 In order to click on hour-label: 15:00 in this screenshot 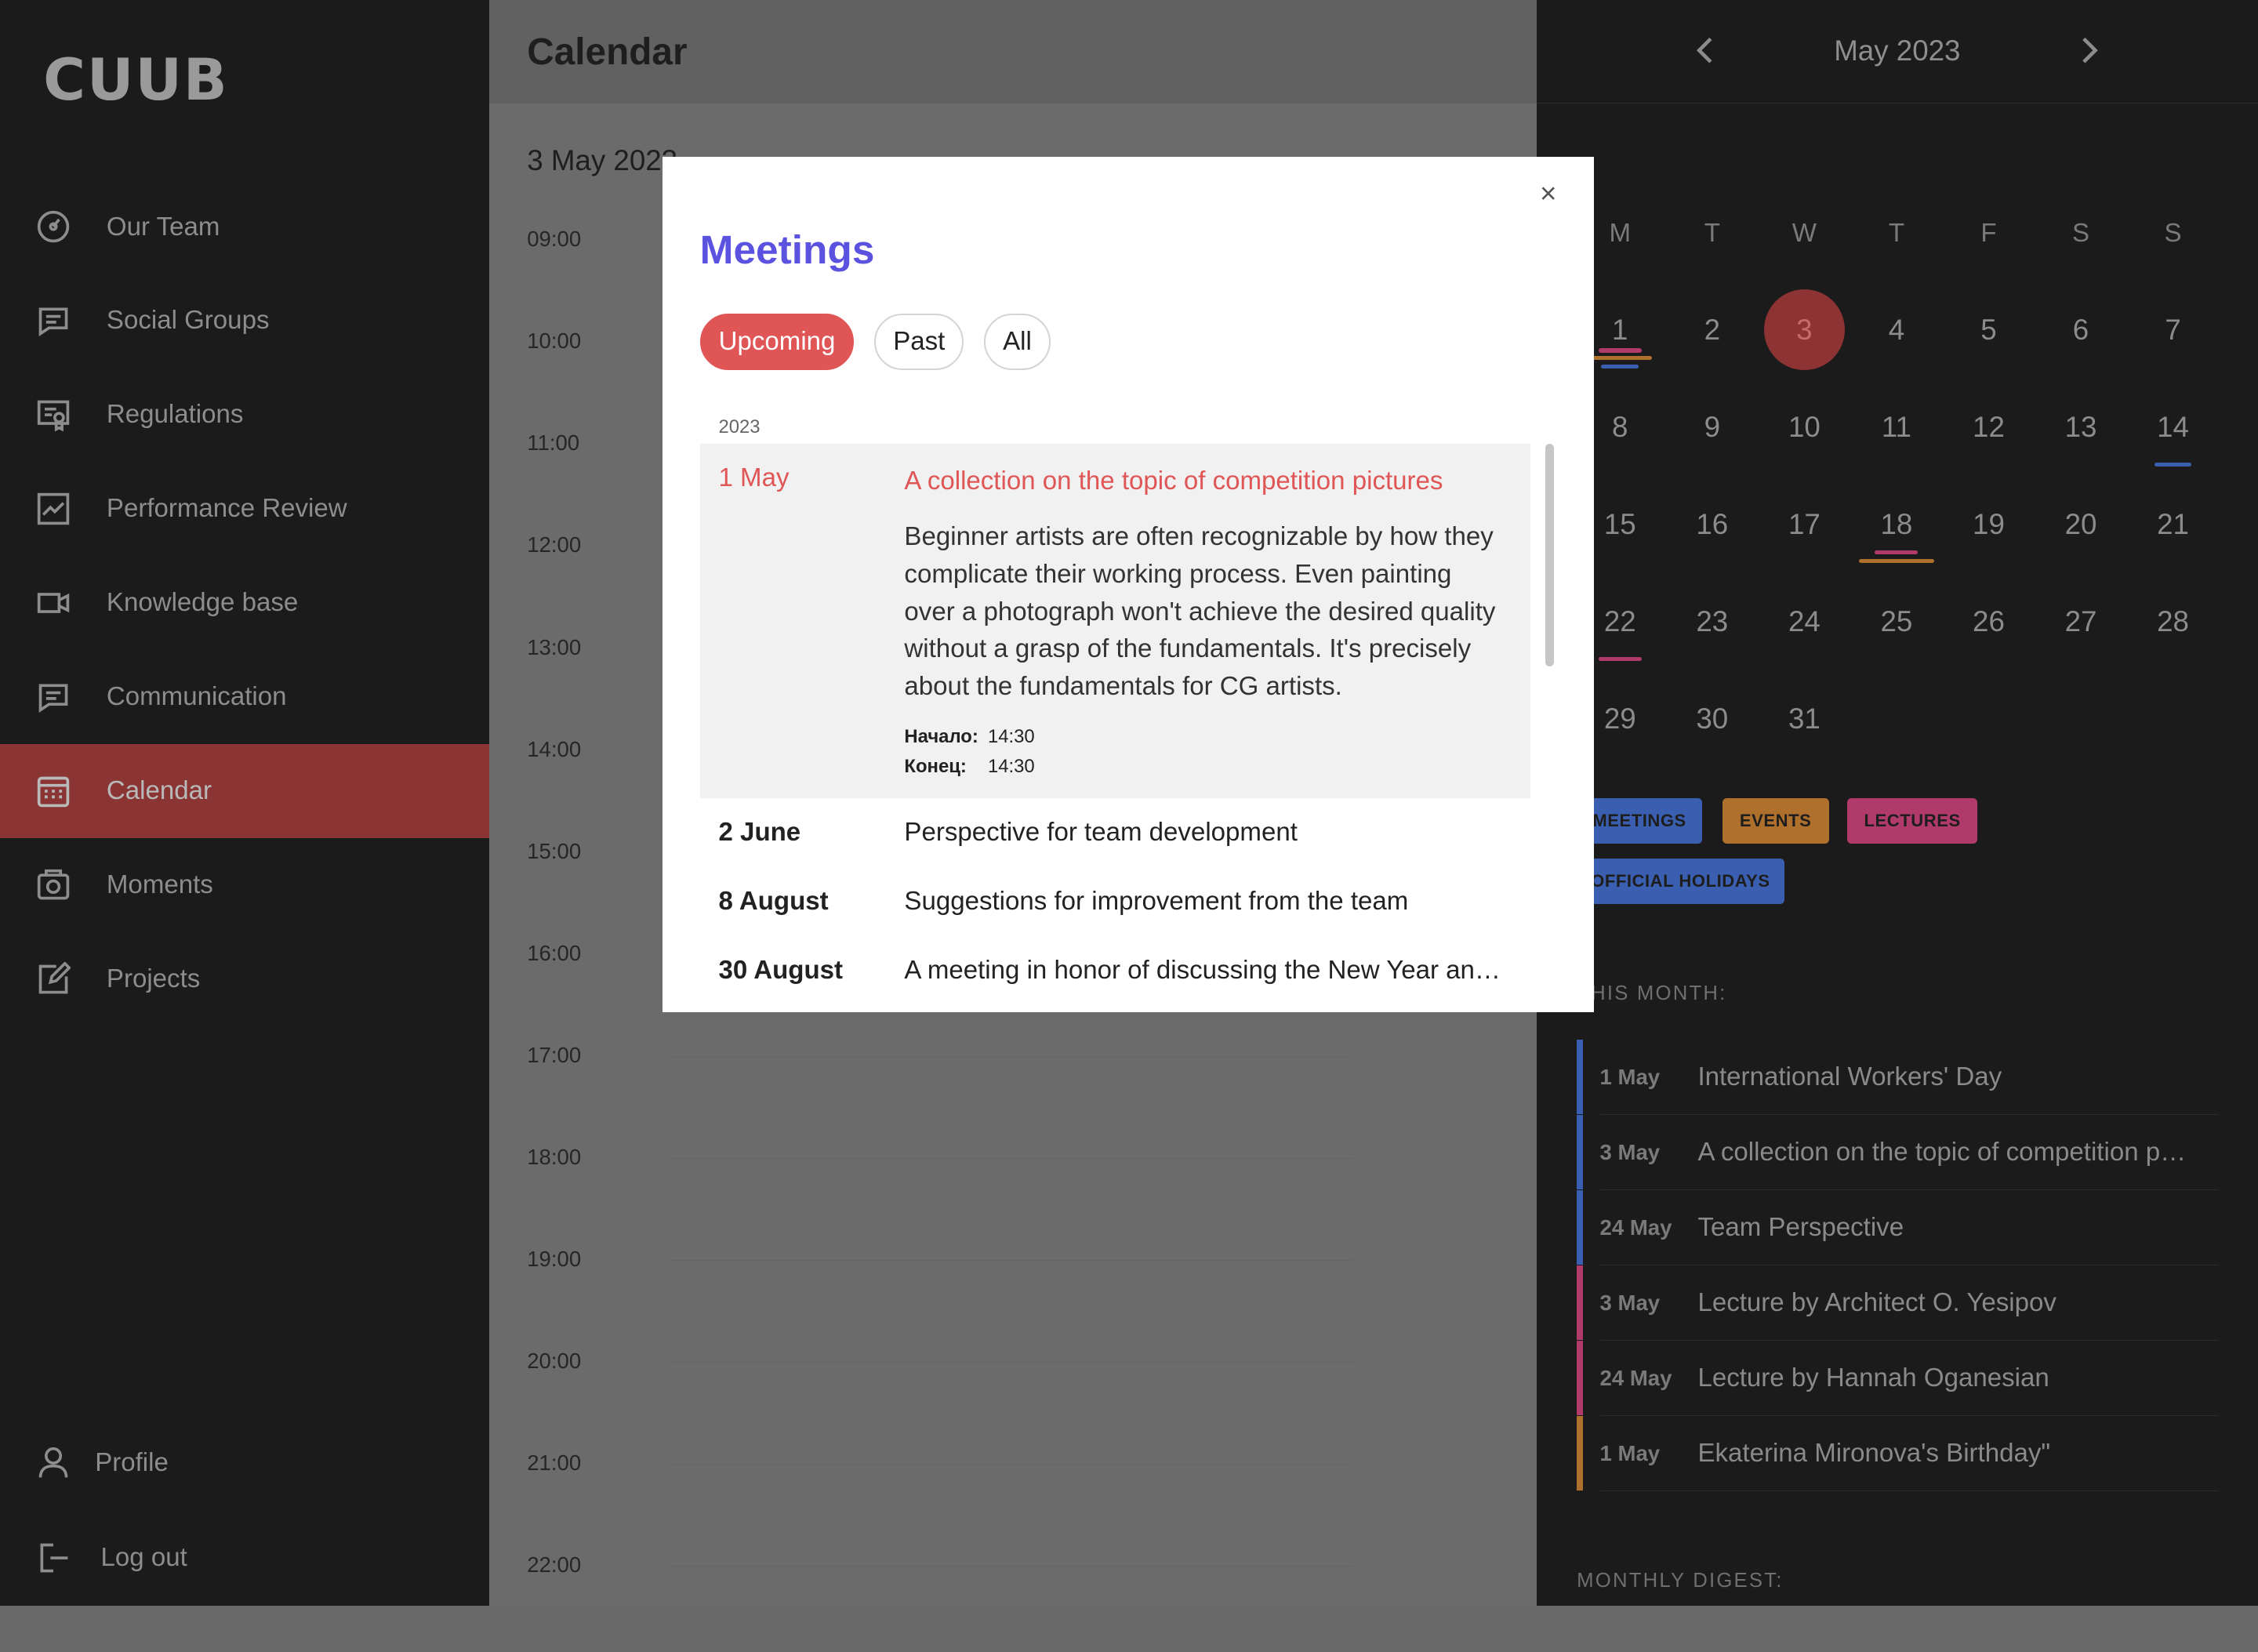, I will do `click(554, 850)`.